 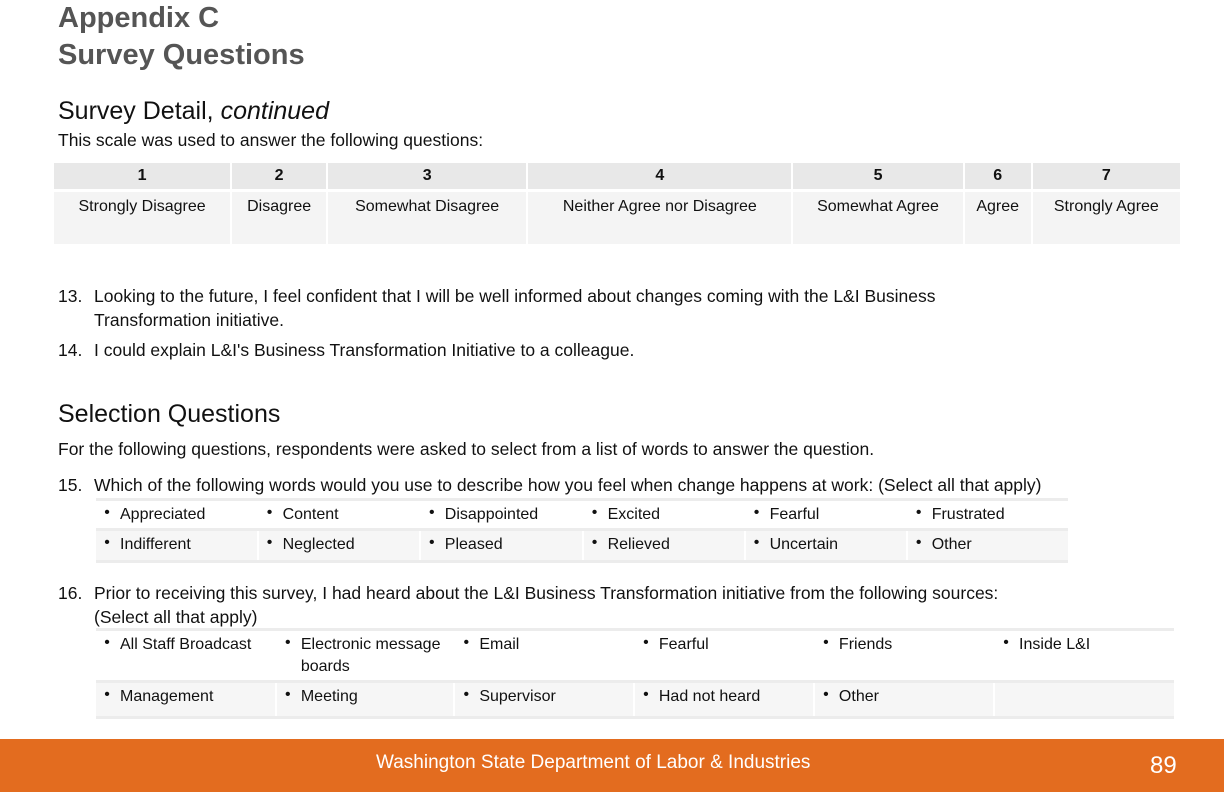 I want to click on option-label: Frustrated, so click(x=968, y=514).